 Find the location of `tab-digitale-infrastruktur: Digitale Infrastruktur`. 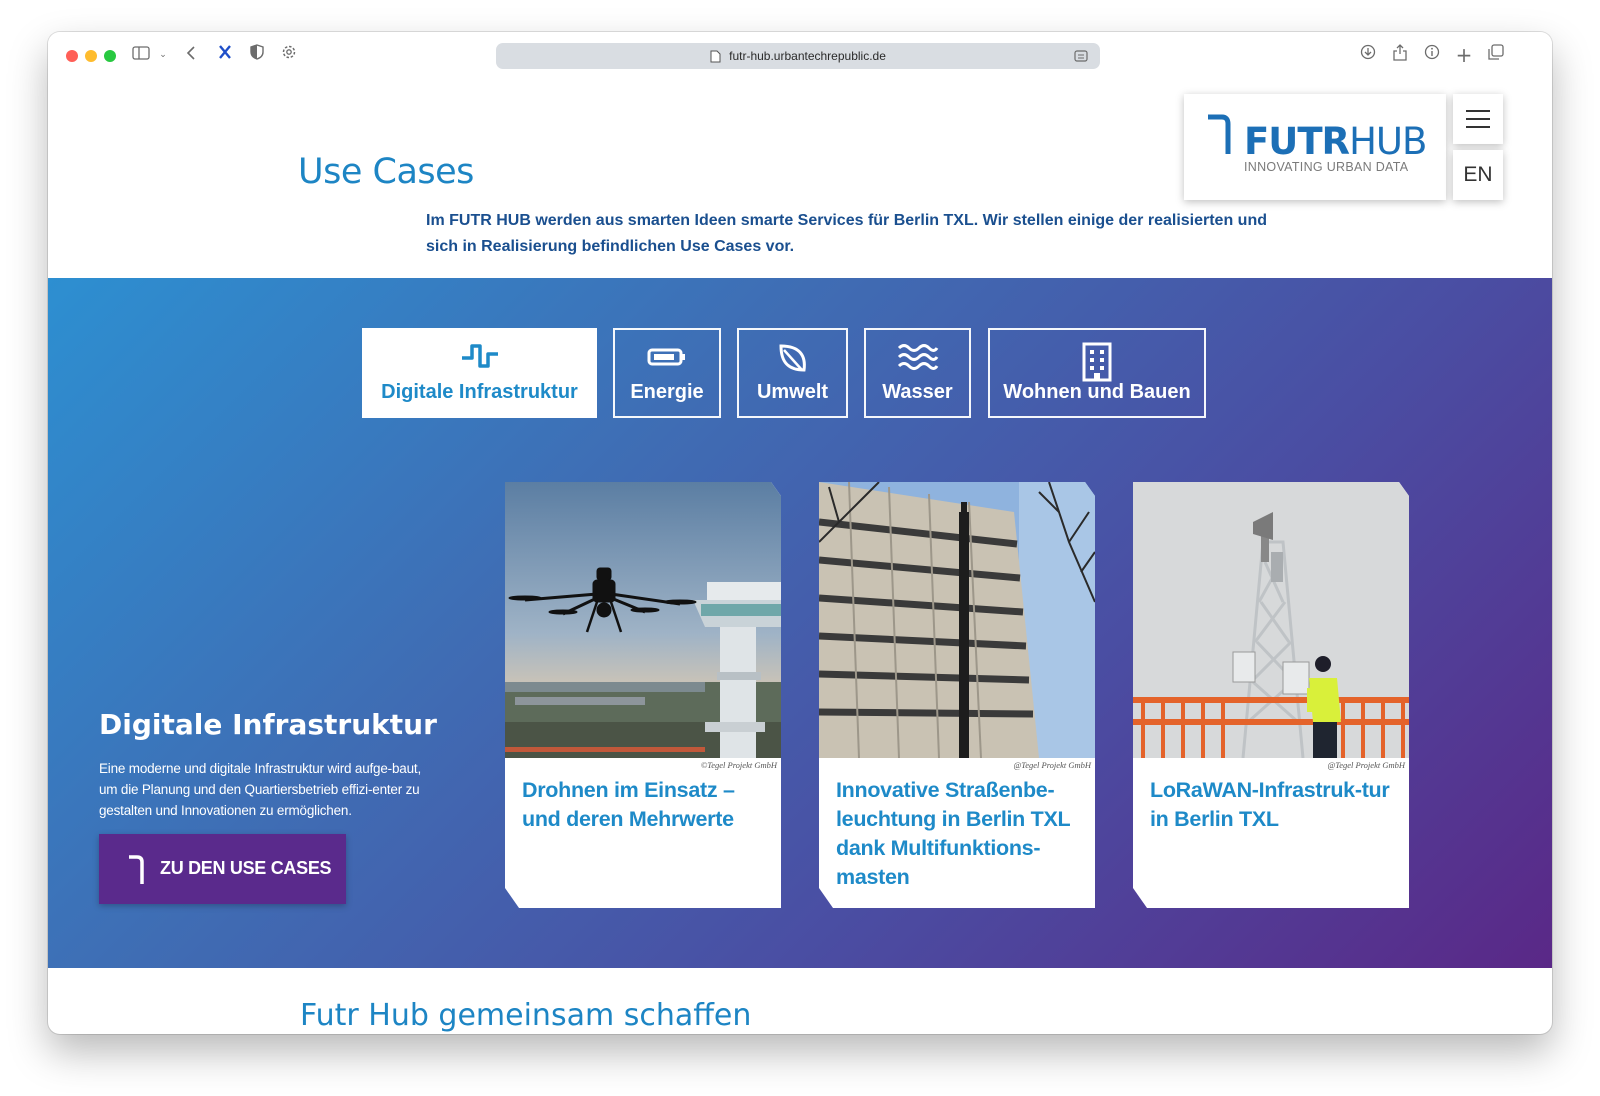

tab-digitale-infrastruktur: Digitale Infrastruktur is located at coordinates (479, 373).